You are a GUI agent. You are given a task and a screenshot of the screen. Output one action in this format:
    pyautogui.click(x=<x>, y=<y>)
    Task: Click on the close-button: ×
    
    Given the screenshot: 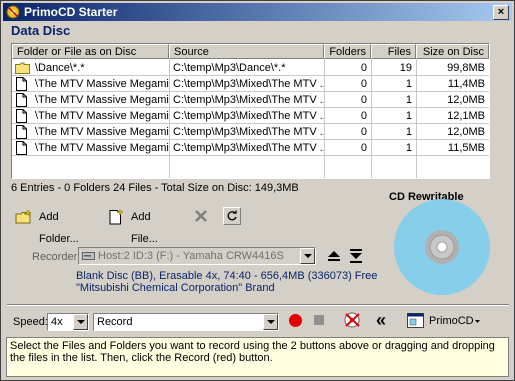 What is the action you would take?
    pyautogui.click(x=501, y=12)
    